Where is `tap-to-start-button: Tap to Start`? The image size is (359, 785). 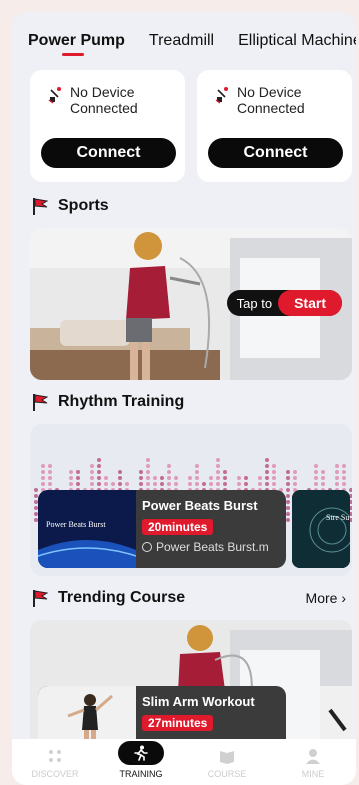 tap-to-start-button: Tap to Start is located at coordinates (284, 303).